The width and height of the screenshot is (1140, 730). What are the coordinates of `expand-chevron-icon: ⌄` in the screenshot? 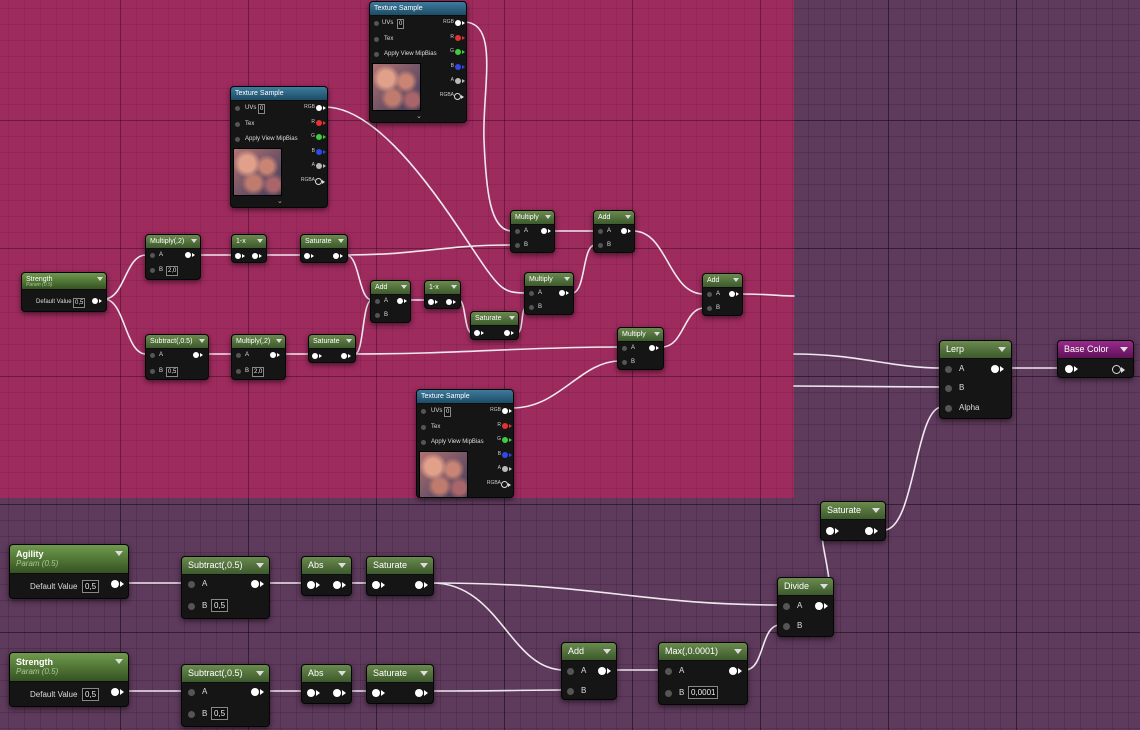 It's located at (280, 201).